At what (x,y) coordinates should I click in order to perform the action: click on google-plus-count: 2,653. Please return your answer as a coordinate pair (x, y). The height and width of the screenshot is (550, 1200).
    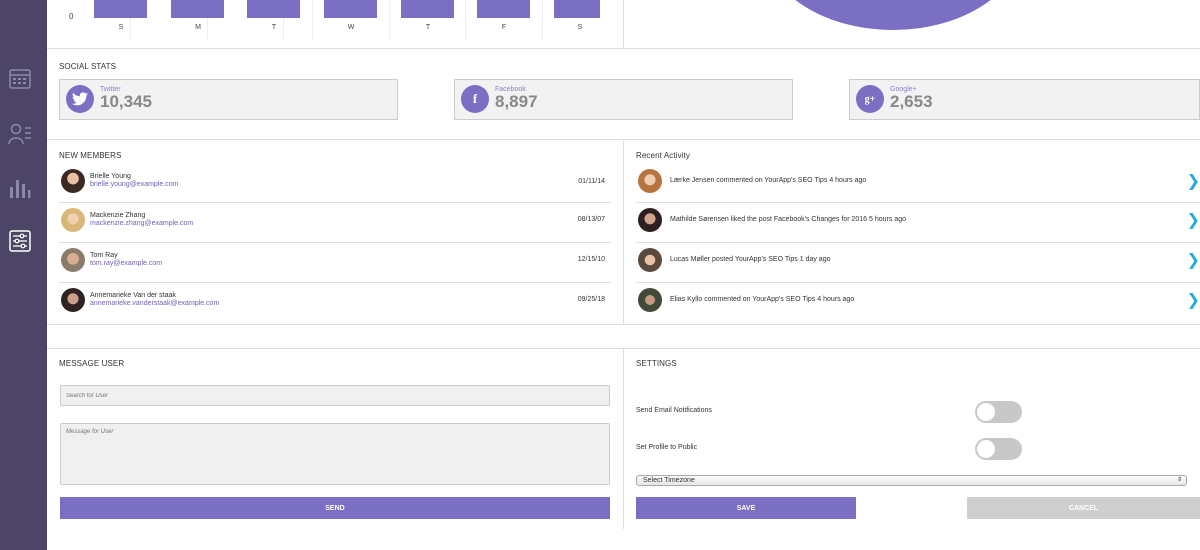
    Looking at the image, I should click on (911, 101).